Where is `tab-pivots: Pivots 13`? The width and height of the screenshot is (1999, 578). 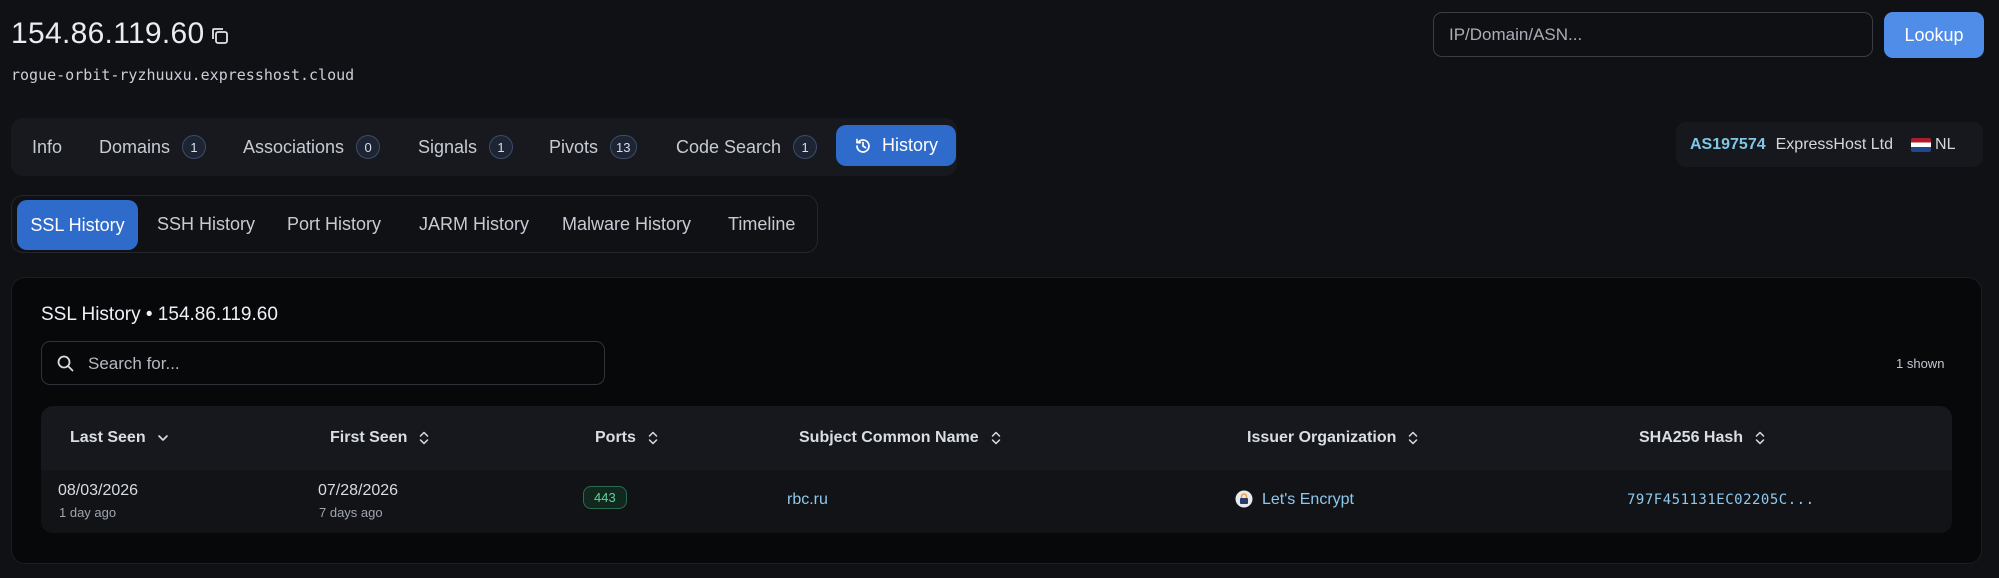
tab-pivots: Pivots 13 is located at coordinates (593, 147).